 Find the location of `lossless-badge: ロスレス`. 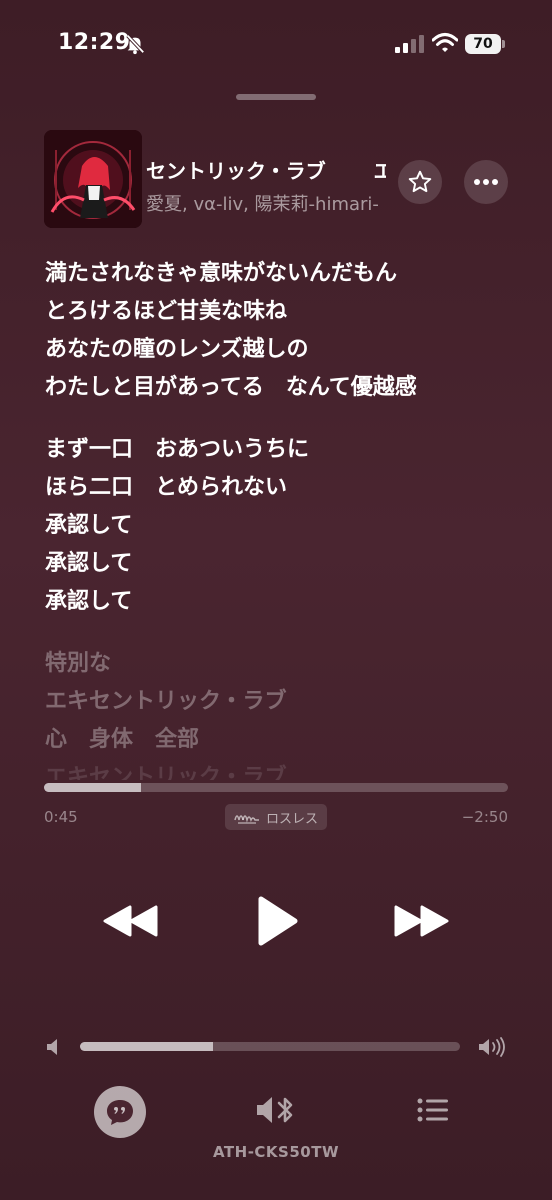

lossless-badge: ロスレス is located at coordinates (276, 817).